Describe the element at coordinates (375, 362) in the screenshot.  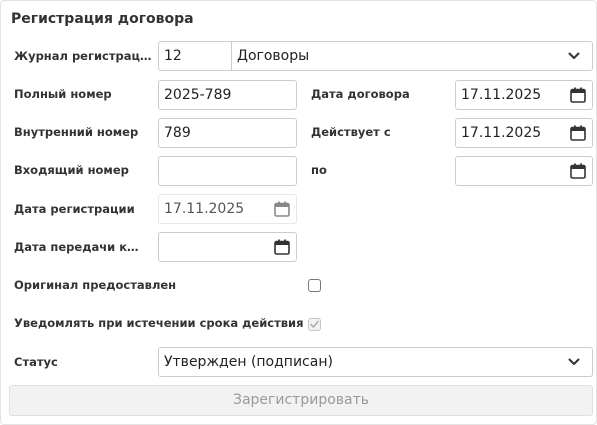
I see `status-select: Утвержден (подписан)` at that location.